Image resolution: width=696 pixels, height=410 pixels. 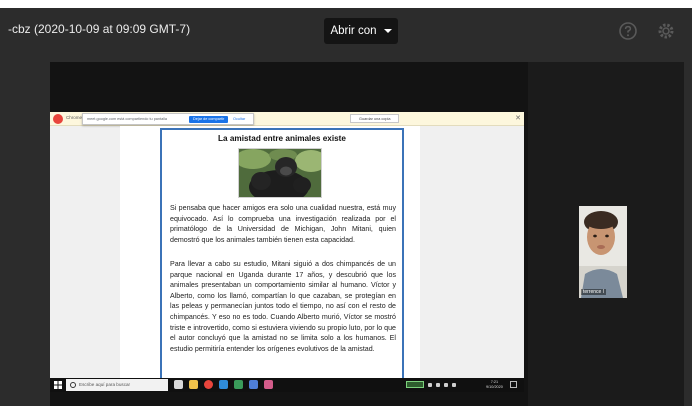 I want to click on battery-icon, so click(x=415, y=384).